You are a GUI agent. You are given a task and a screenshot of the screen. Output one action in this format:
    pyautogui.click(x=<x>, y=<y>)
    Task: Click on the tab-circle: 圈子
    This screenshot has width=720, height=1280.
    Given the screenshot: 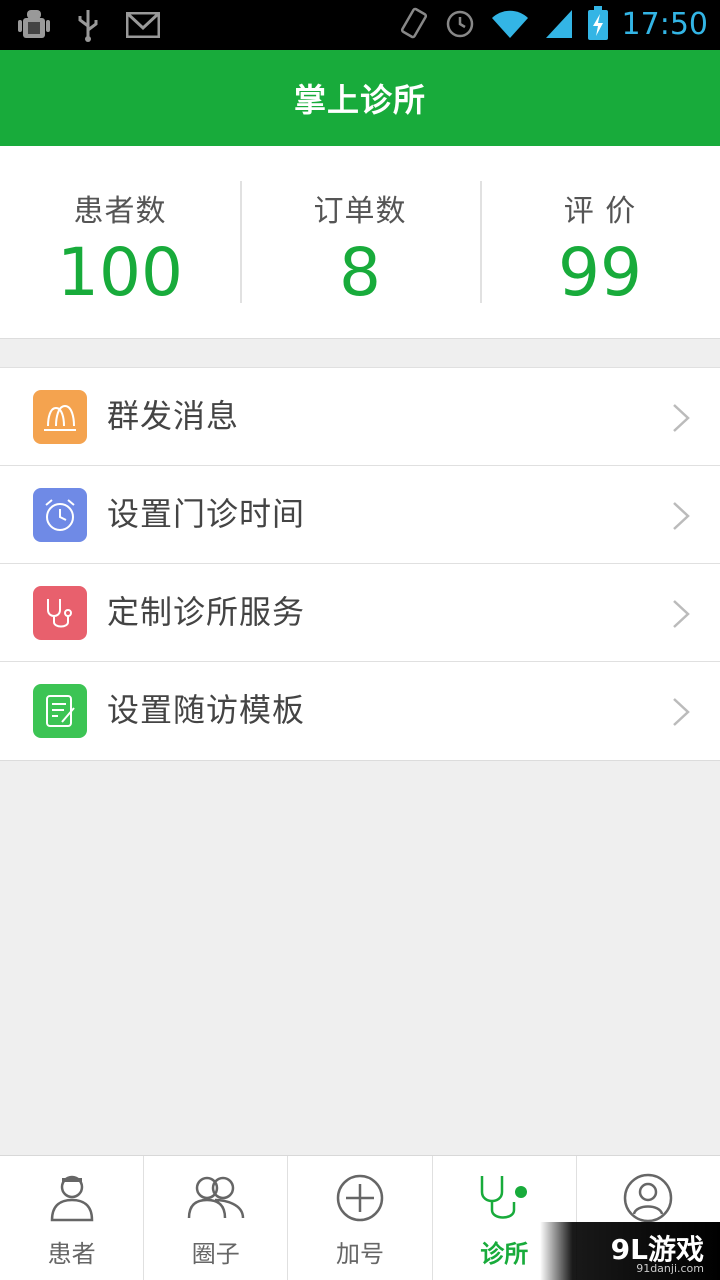 What is the action you would take?
    pyautogui.click(x=215, y=1218)
    